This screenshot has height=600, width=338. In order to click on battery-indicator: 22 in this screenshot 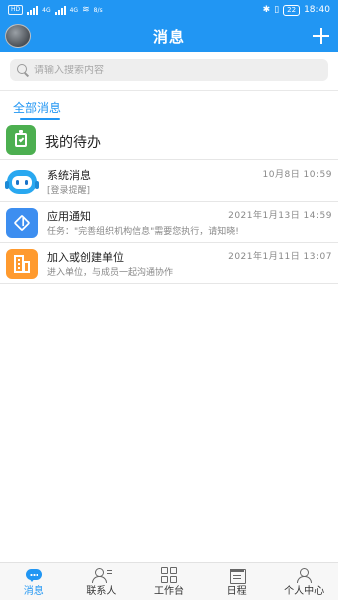, I will do `click(292, 10)`.